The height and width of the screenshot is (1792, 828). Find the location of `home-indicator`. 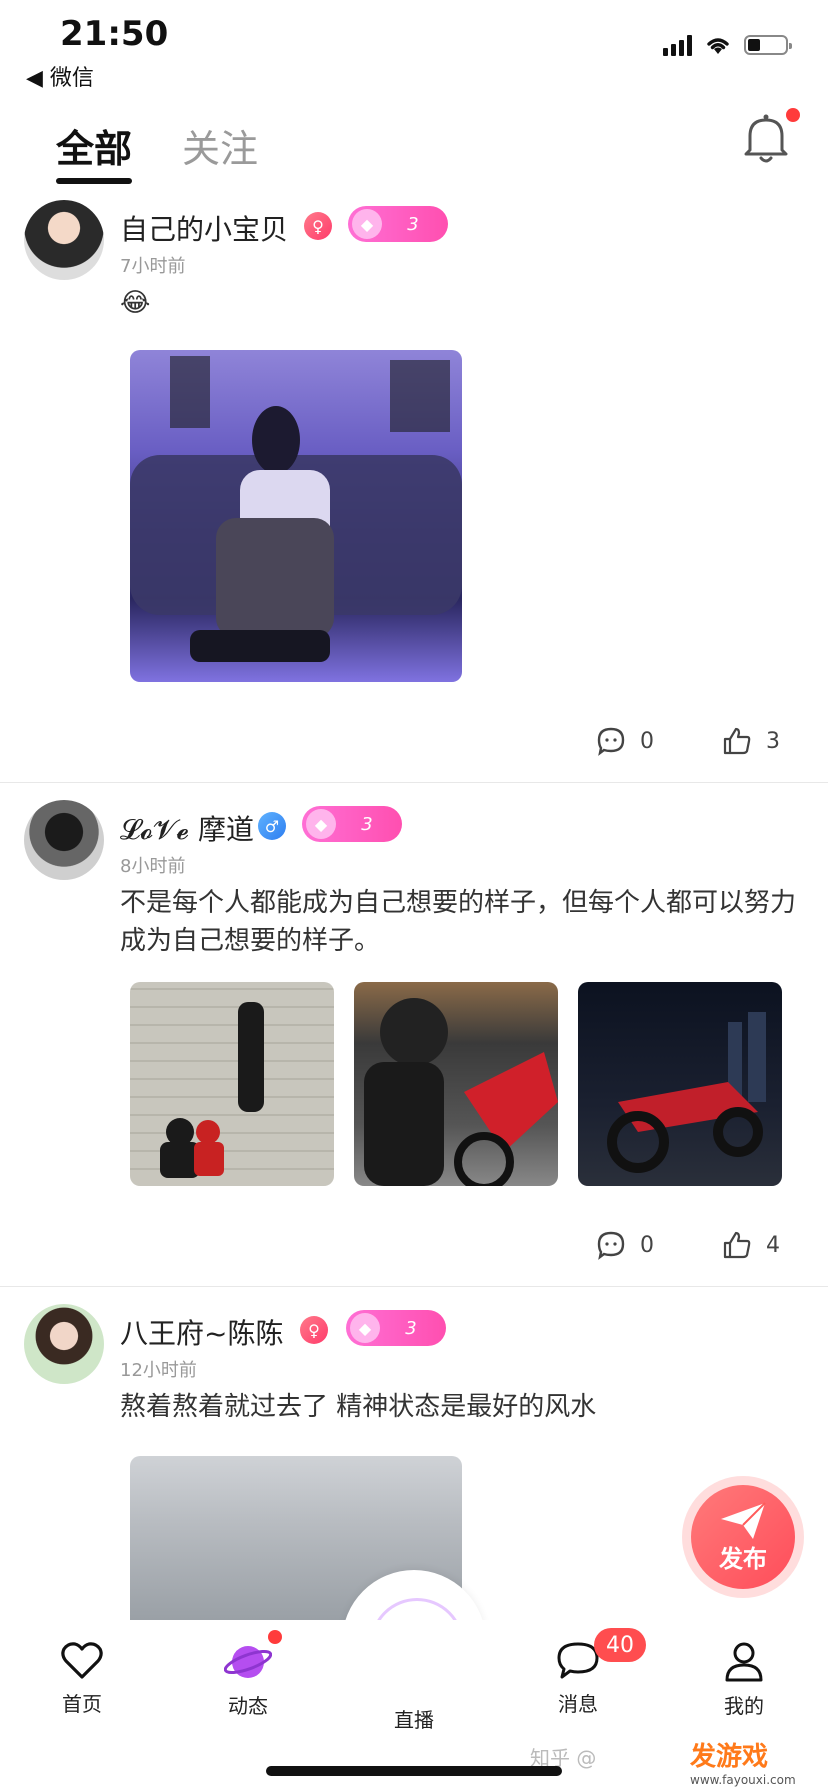

home-indicator is located at coordinates (414, 1771).